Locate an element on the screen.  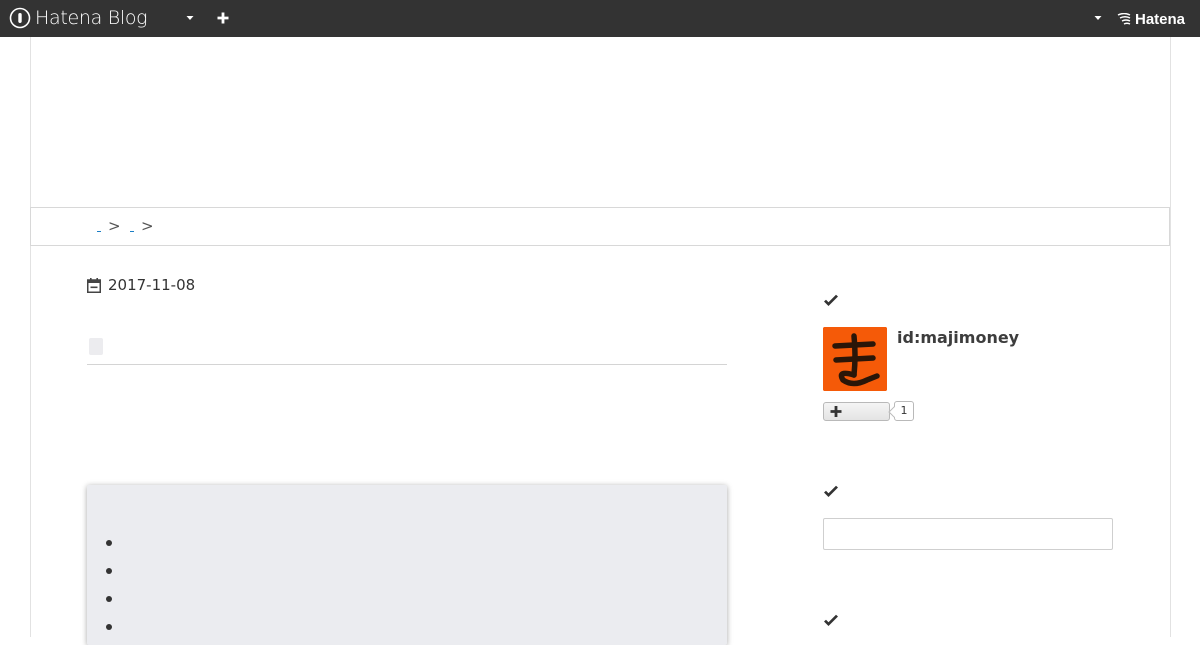
account-menu-button is located at coordinates (1098, 18).